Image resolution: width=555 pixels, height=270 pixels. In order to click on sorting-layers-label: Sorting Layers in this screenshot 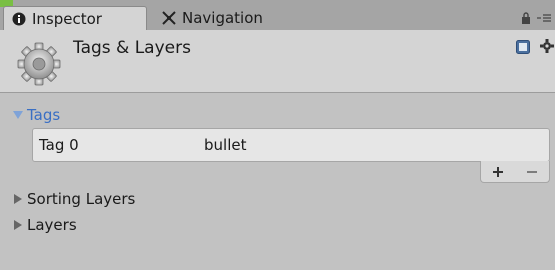, I will do `click(81, 199)`.